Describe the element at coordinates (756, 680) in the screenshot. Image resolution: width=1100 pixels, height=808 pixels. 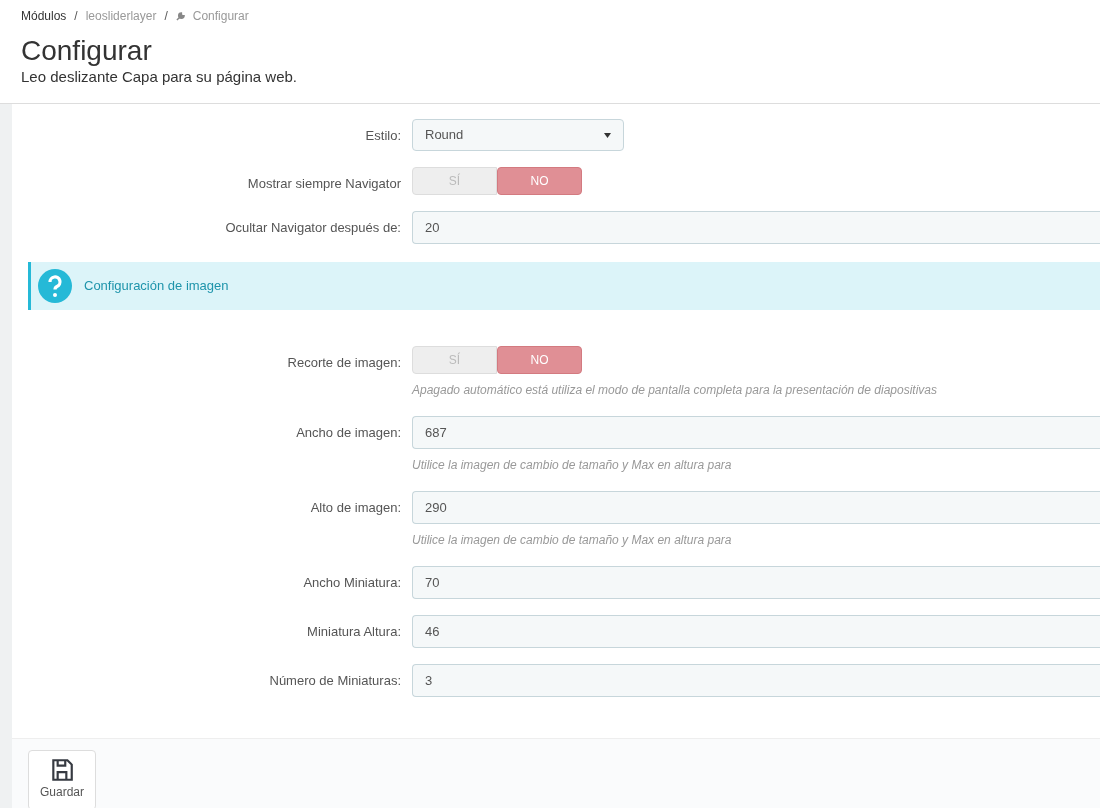
I see `input-field: 3` at that location.